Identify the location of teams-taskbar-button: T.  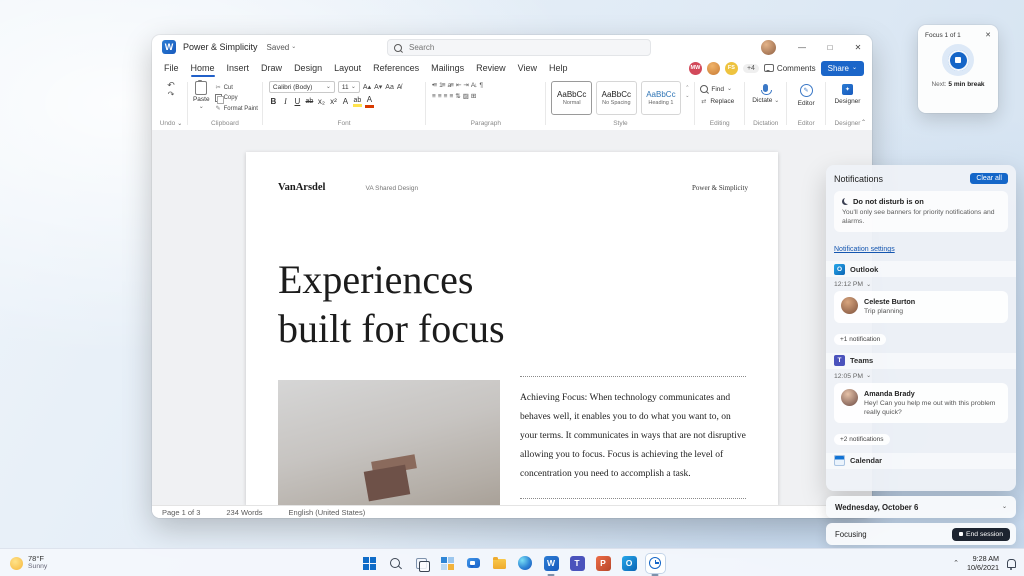
(577, 563).